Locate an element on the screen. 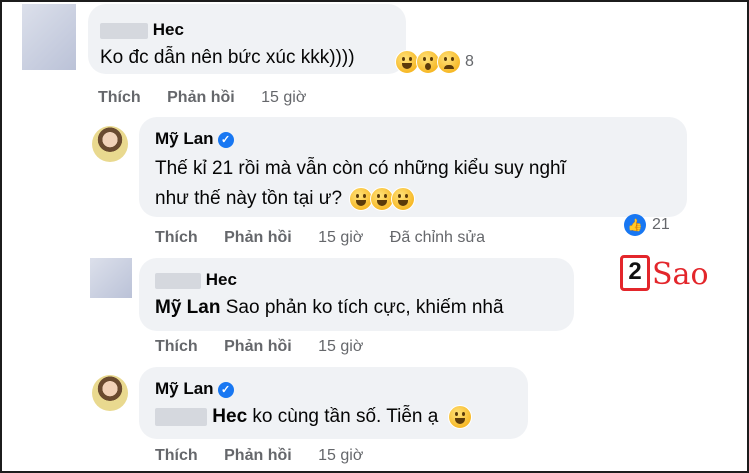 The height and width of the screenshot is (473, 749). reaction-count: 8 is located at coordinates (469, 61).